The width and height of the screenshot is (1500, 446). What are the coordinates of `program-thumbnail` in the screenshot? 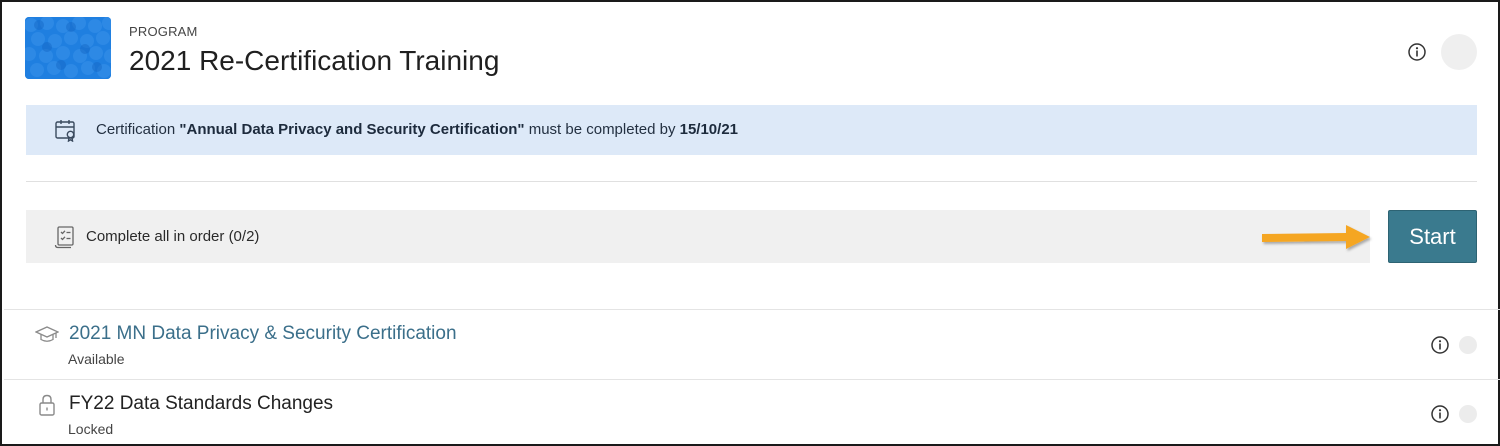 It's located at (68, 48).